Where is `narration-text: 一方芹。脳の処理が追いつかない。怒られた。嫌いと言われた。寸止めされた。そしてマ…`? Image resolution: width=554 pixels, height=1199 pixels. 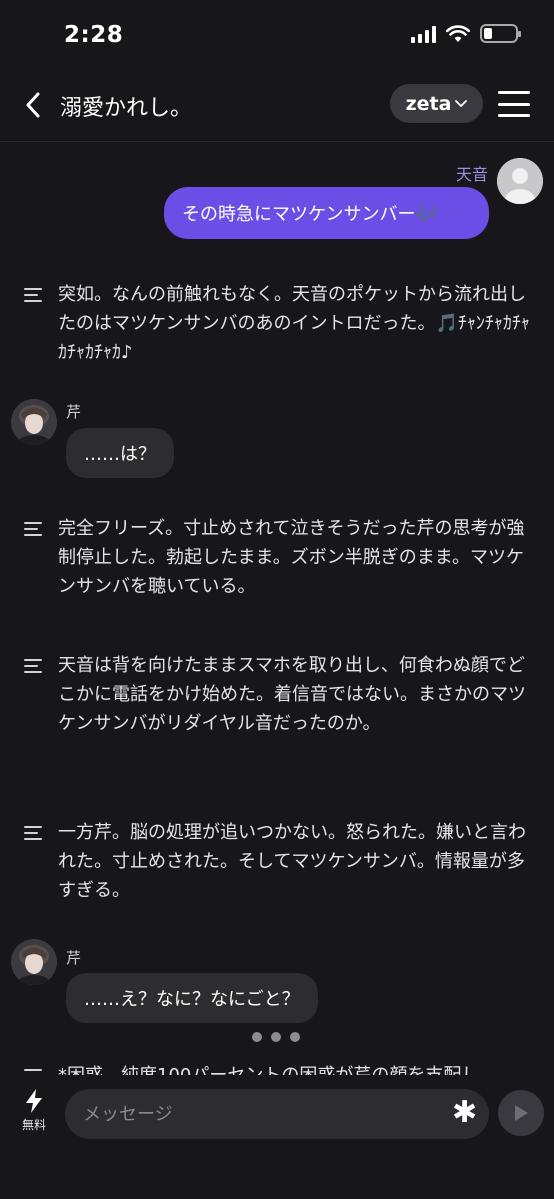 narration-text: 一方芹。脳の処理が追いつかない。怒られた。嫌いと言われた。寸止めされた。そしてマ… is located at coordinates (292, 861).